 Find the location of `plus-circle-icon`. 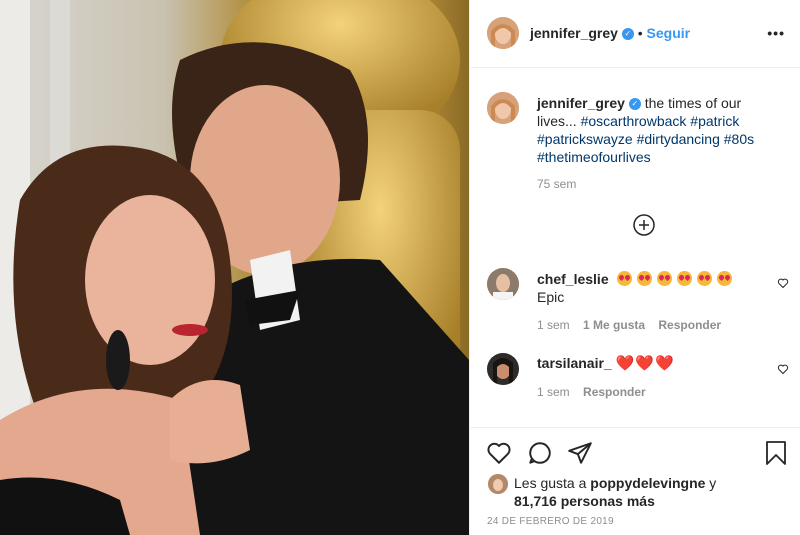

plus-circle-icon is located at coordinates (644, 225).